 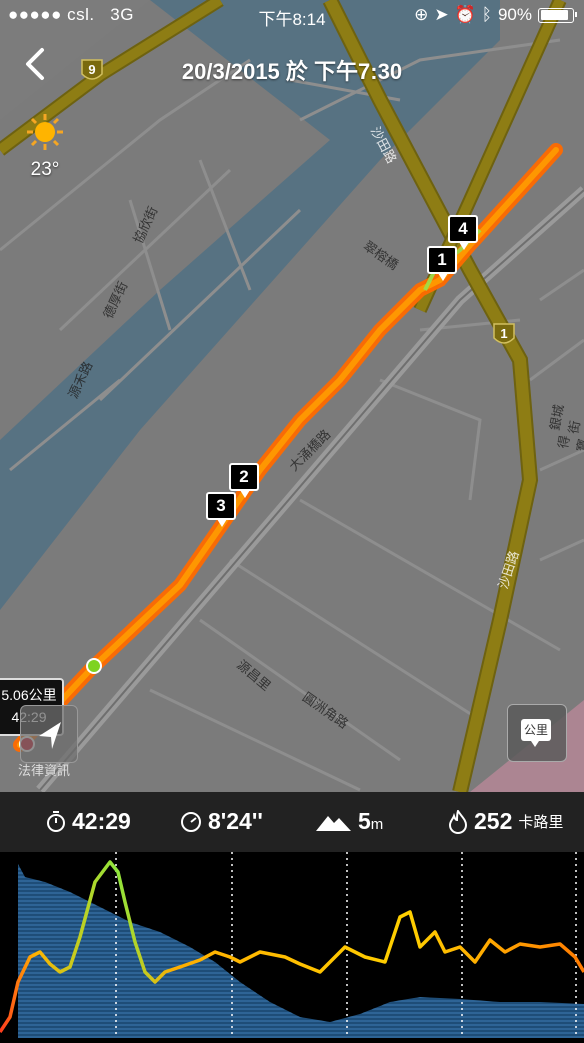 I want to click on stats-bar: 42:29 8'24'' 5m 252 卡路里, so click(x=292, y=822).